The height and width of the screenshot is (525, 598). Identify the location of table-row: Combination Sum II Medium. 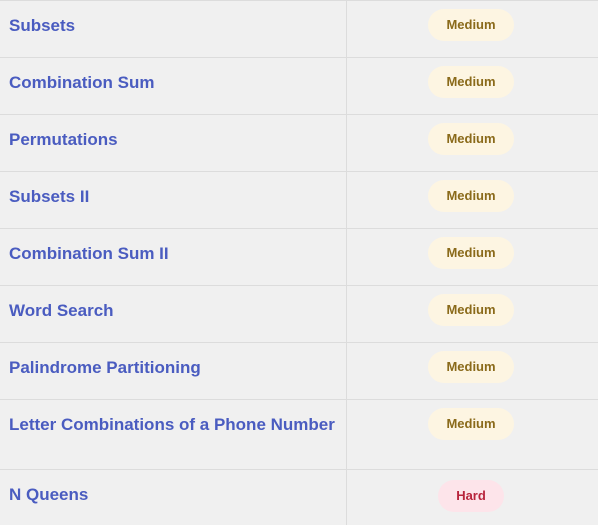
(299, 257).